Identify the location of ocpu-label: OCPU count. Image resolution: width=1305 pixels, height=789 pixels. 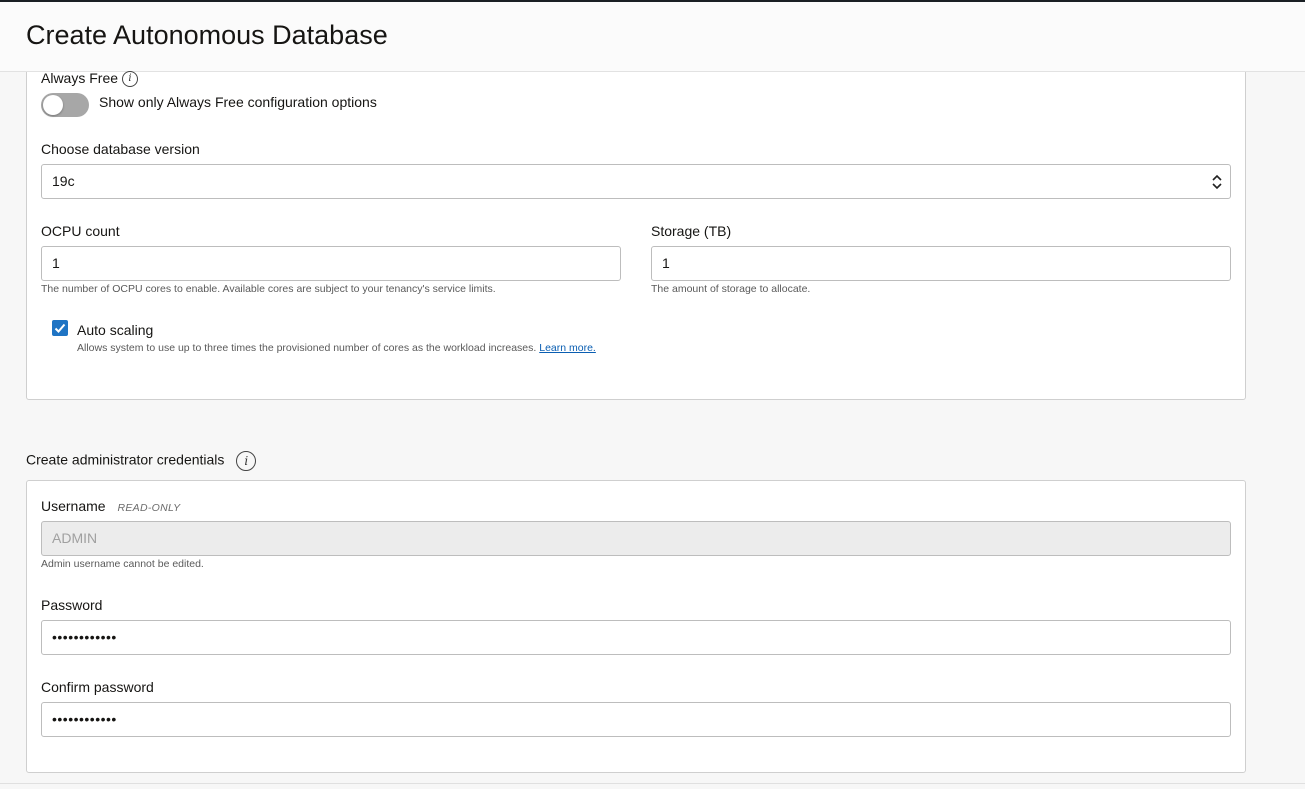
(80, 231).